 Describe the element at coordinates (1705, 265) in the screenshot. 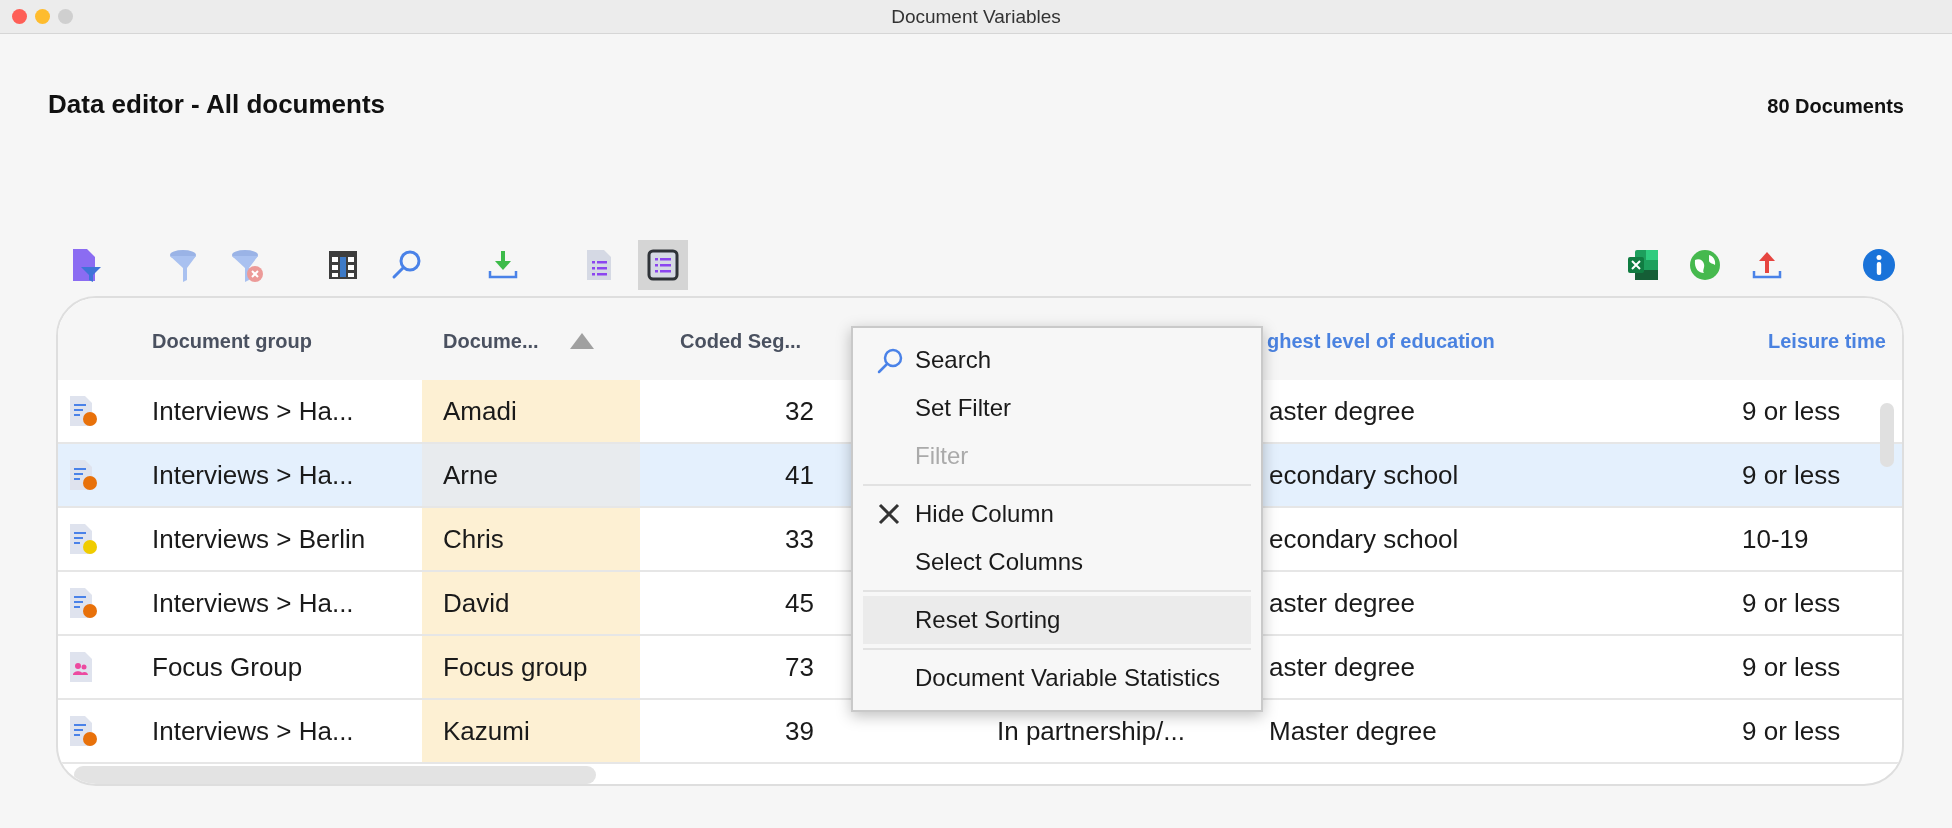

I see `globe-icon` at that location.